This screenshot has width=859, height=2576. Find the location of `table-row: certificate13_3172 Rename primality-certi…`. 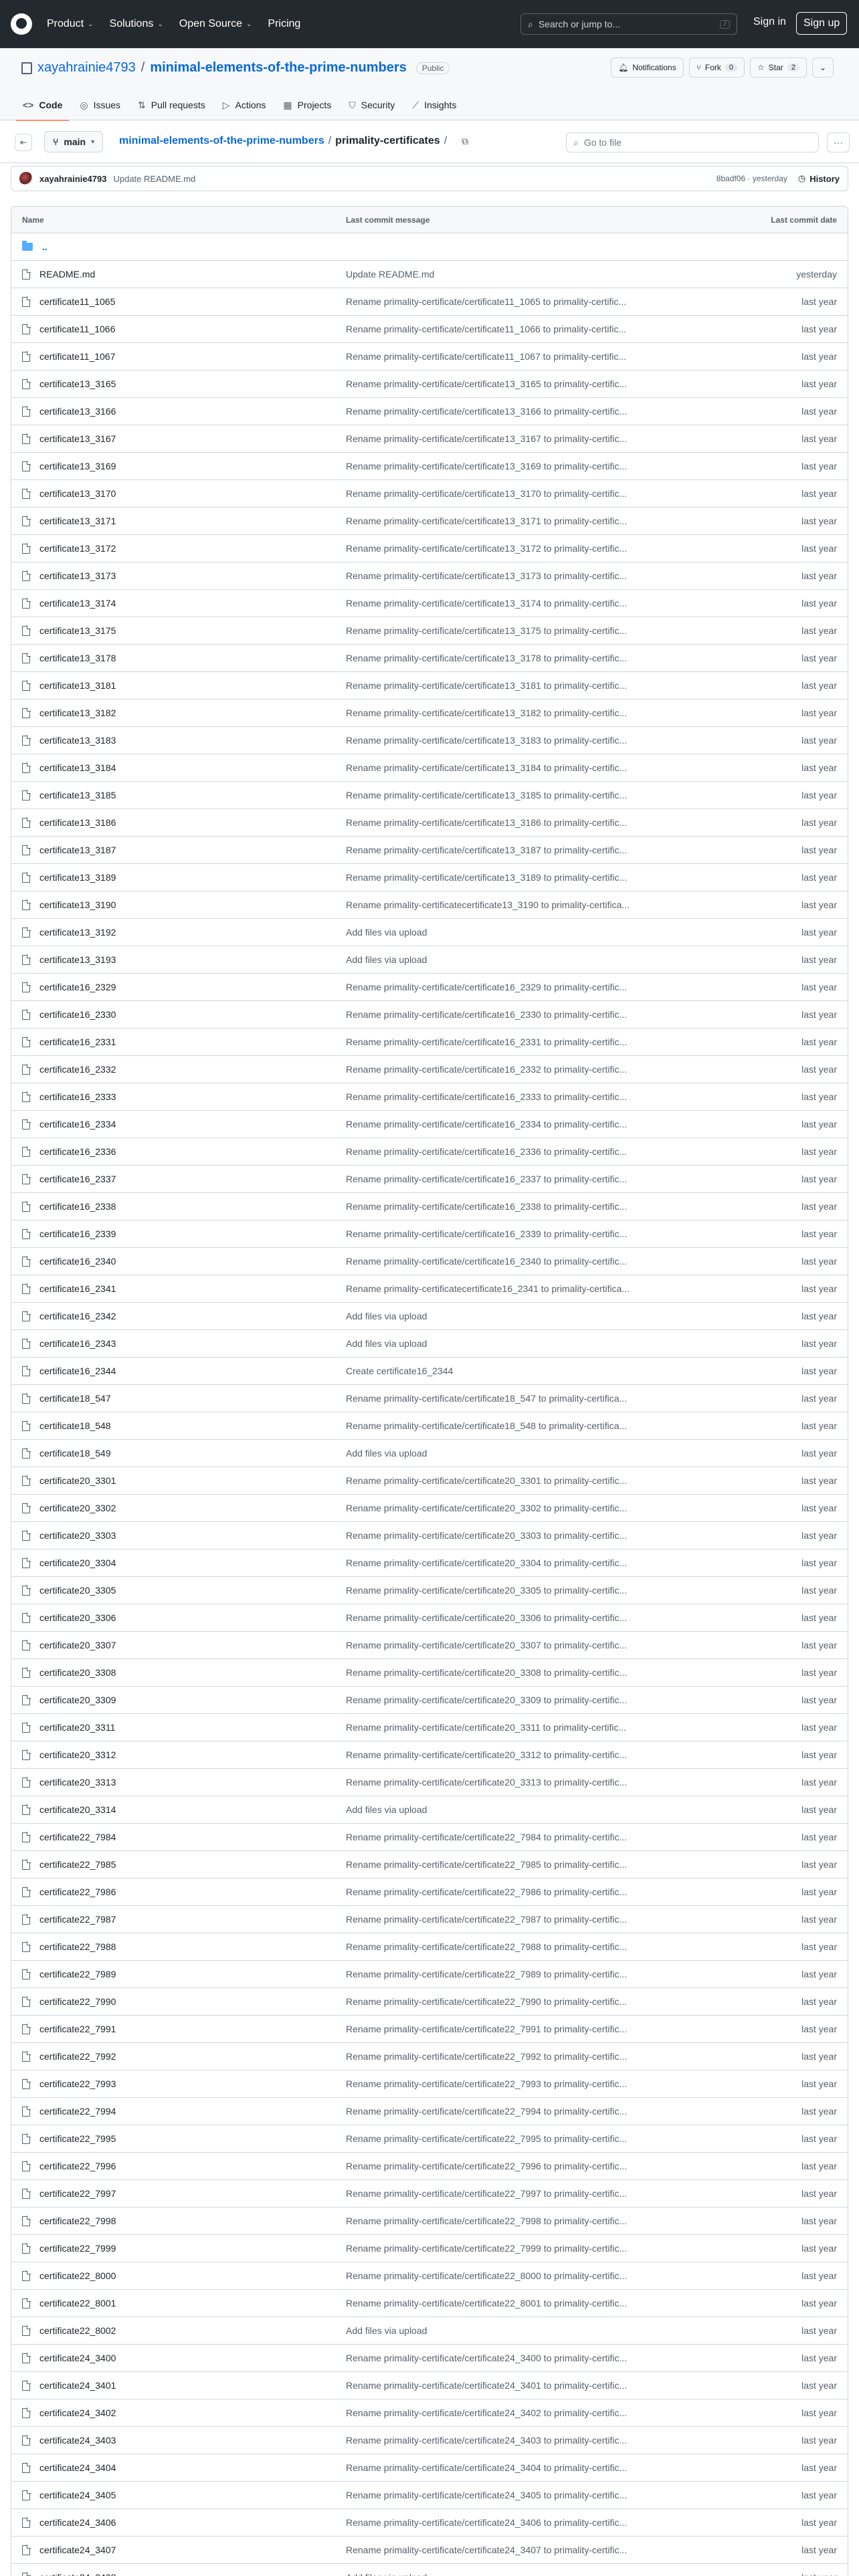

table-row: certificate13_3172 Rename primality-certi… is located at coordinates (429, 548).